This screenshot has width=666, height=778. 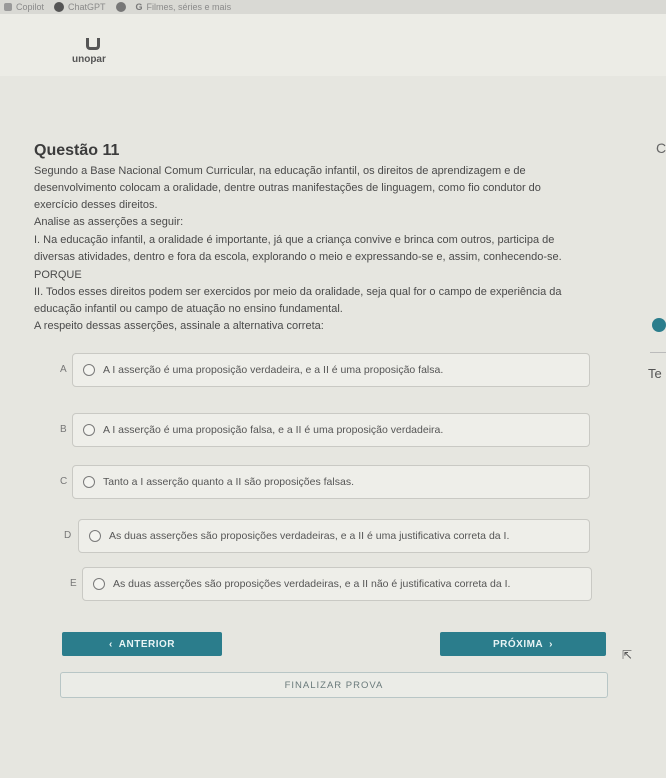 I want to click on next-button: PRÓXIMA ›, so click(x=523, y=644).